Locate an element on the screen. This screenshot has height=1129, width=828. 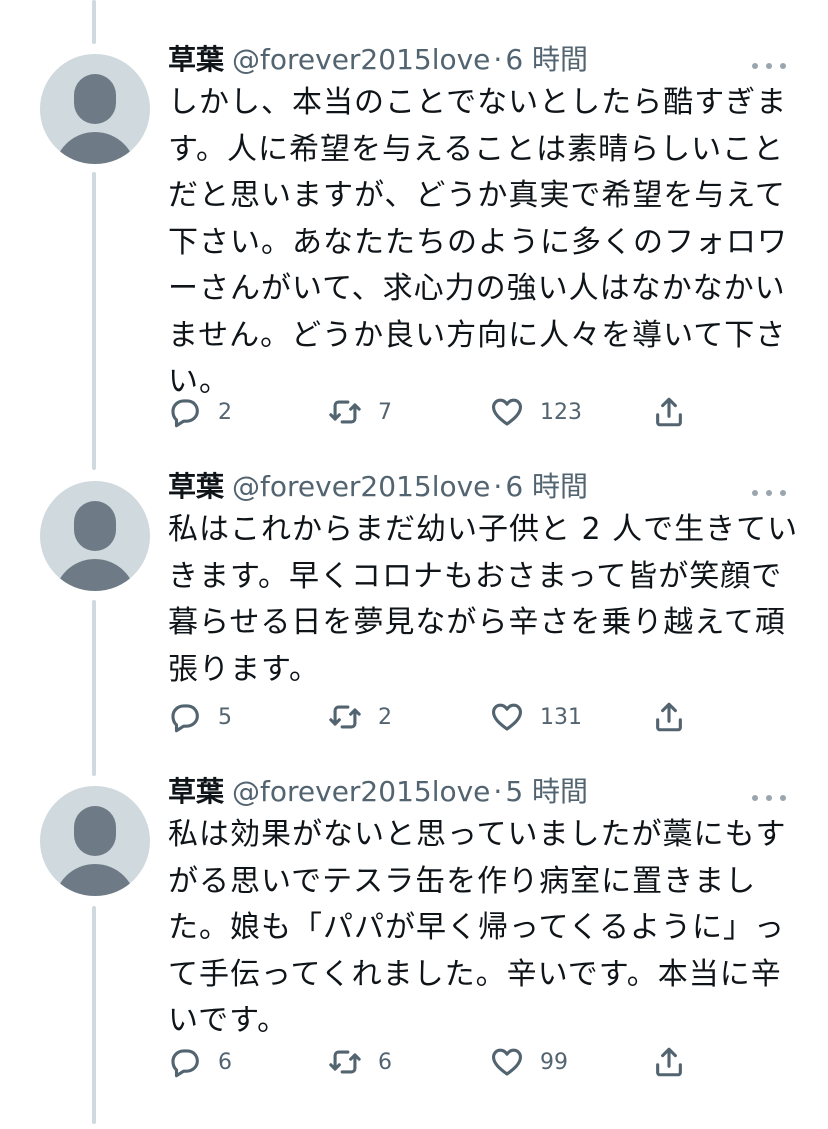
tweet-actions: 5 2 131 is located at coordinates (433, 717).